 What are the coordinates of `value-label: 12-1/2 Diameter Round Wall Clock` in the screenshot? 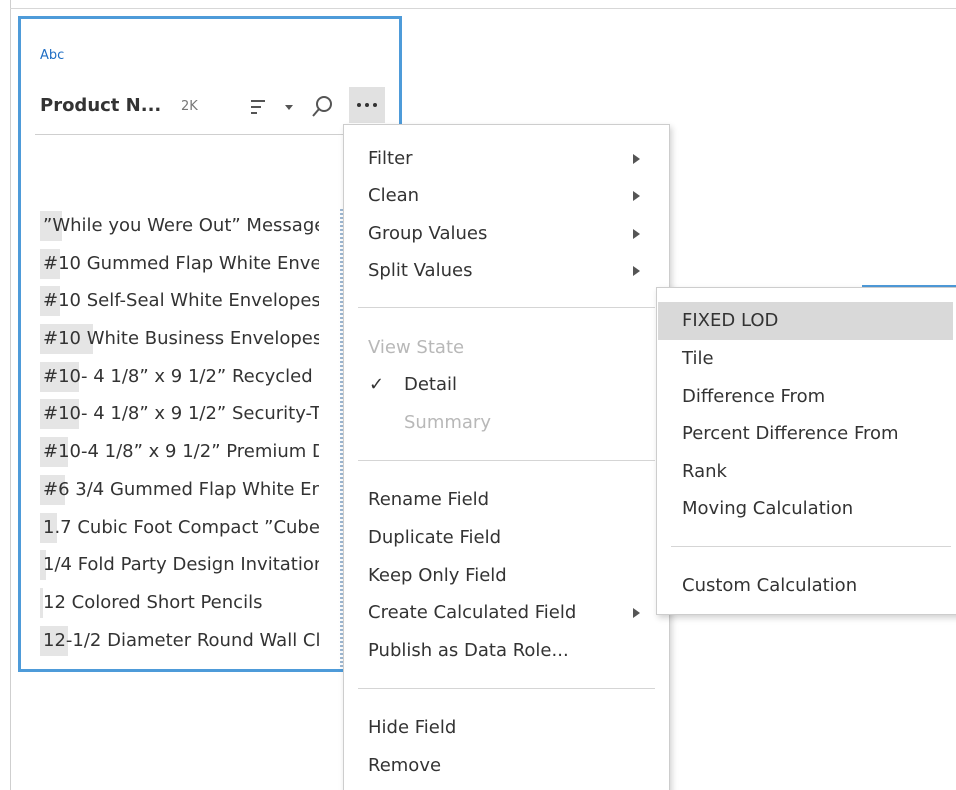 It's located at (181, 640).